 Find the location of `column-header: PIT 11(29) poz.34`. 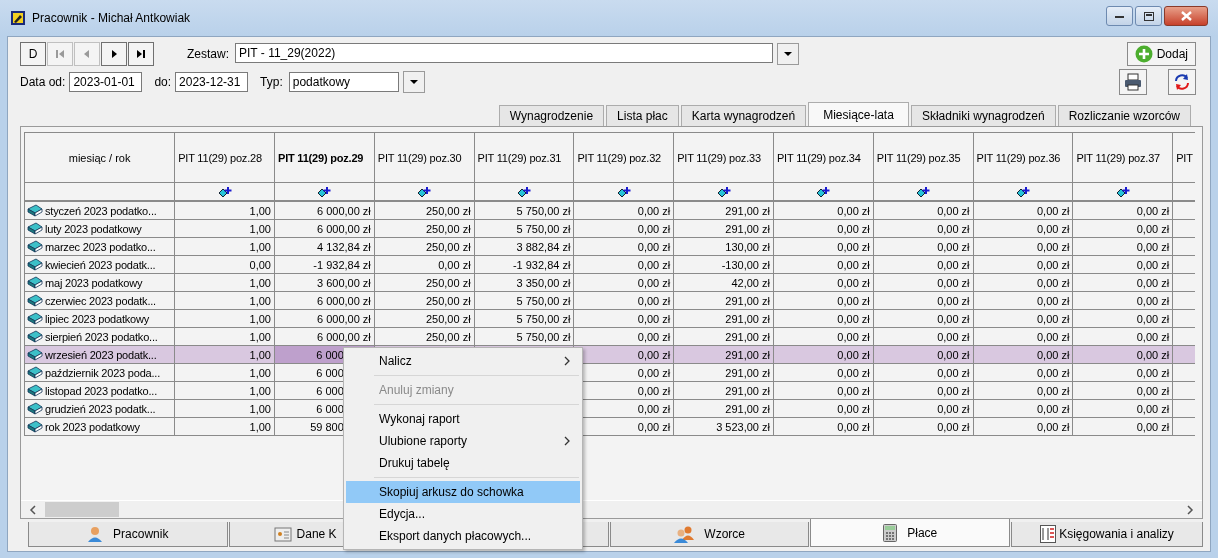

column-header: PIT 11(29) poz.34 is located at coordinates (823, 157).